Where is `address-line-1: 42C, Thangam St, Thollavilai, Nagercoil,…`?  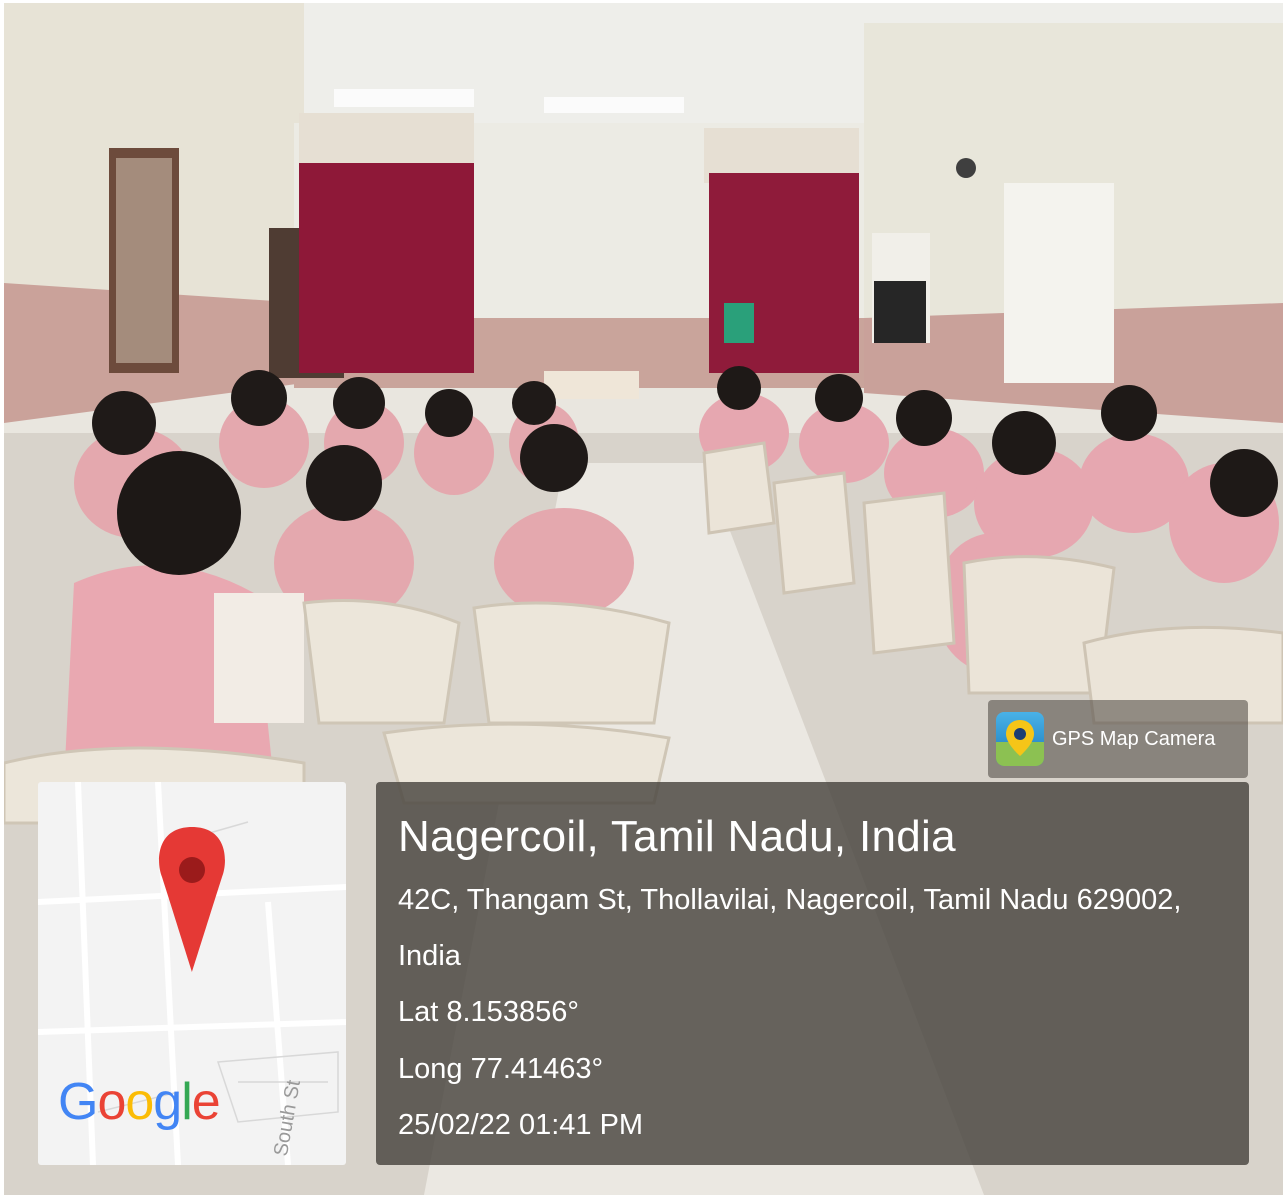 address-line-1: 42C, Thangam St, Thollavilai, Nagercoil,… is located at coordinates (790, 900).